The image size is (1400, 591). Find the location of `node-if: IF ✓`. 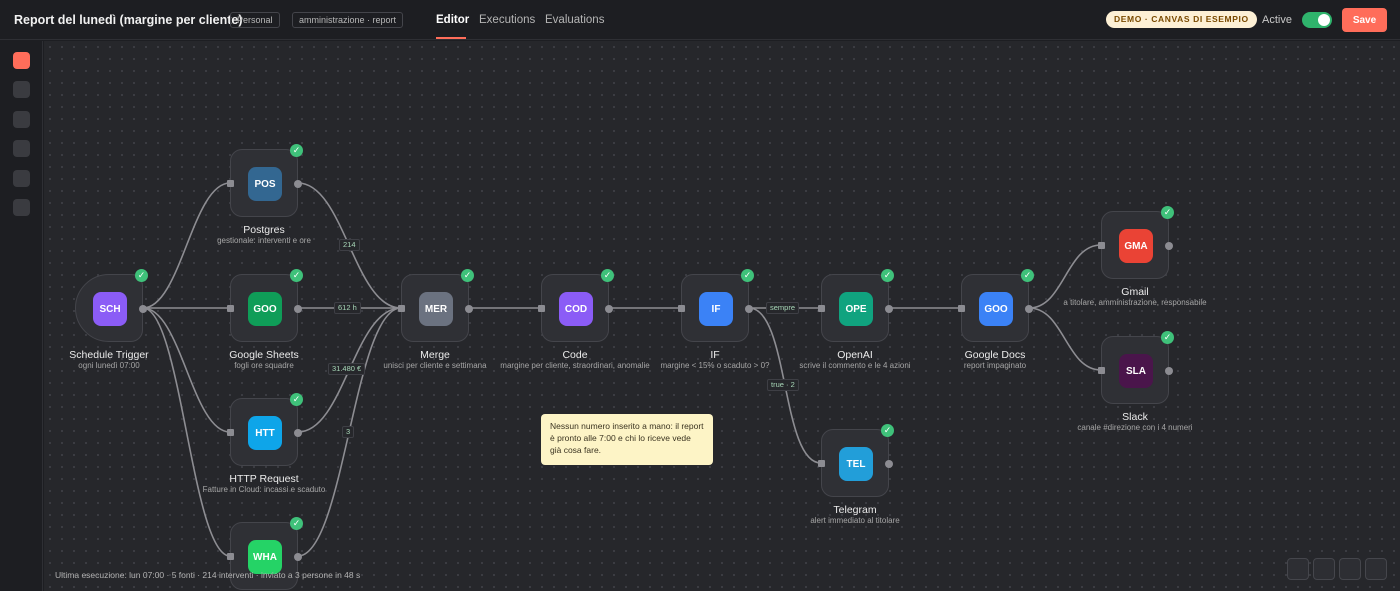

node-if: IF ✓ is located at coordinates (716, 305).